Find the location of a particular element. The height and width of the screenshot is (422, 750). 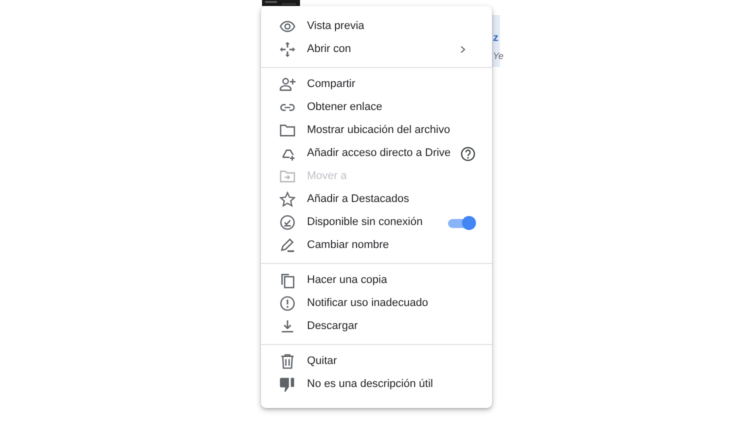

menu-item: Quitar is located at coordinates (376, 361).